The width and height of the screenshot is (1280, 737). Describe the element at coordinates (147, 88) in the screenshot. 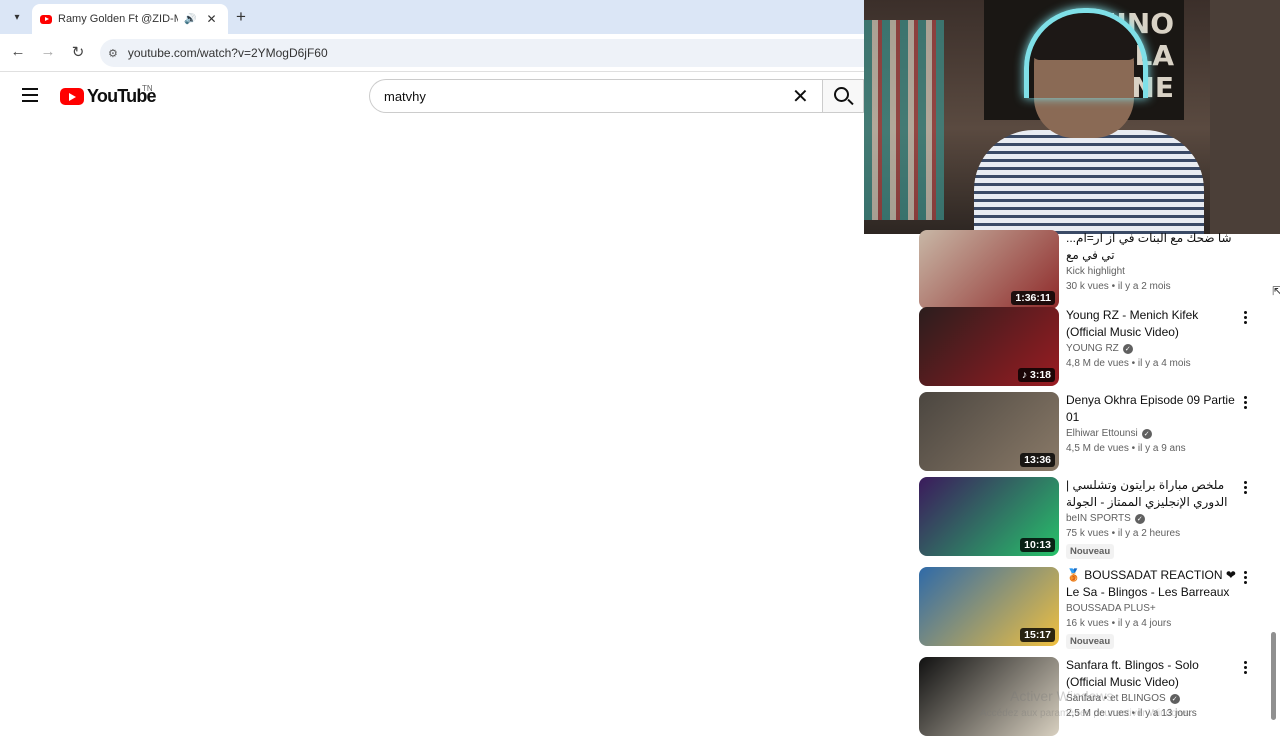

I see `country-code: TN` at that location.